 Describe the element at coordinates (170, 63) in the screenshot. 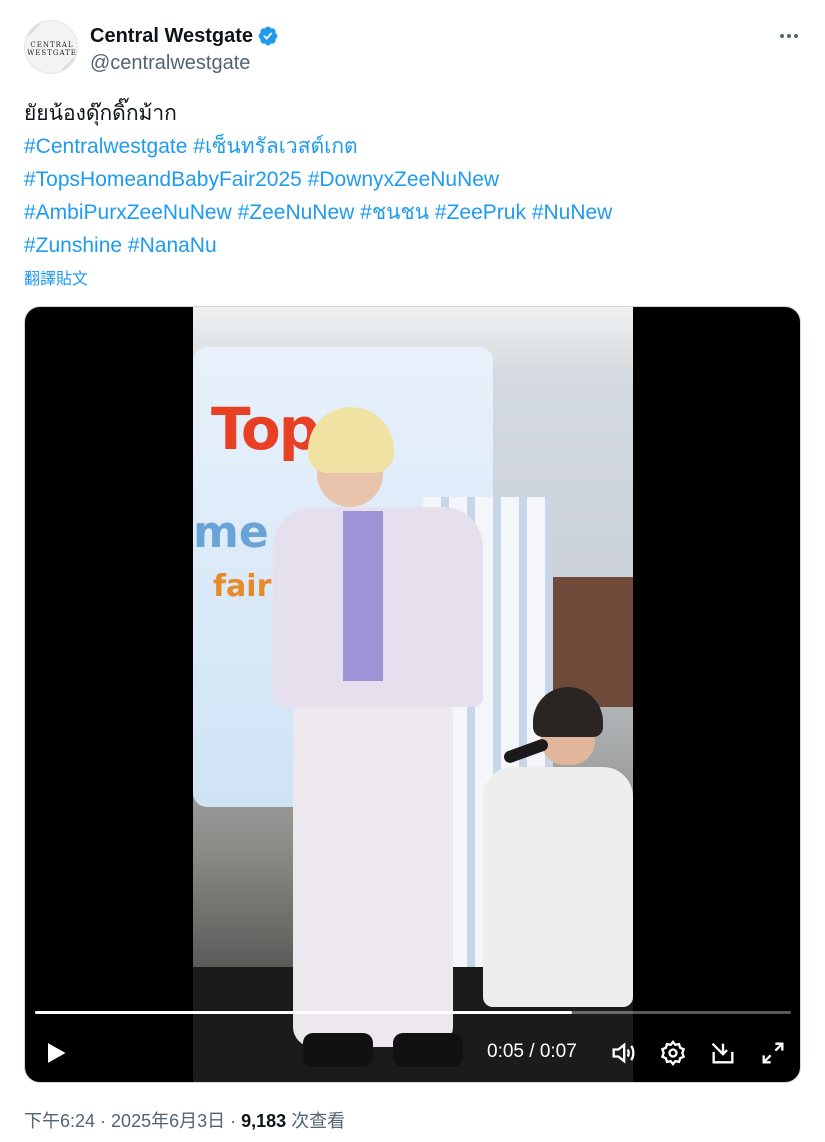

I see `account-handle: @centralwestgate` at that location.